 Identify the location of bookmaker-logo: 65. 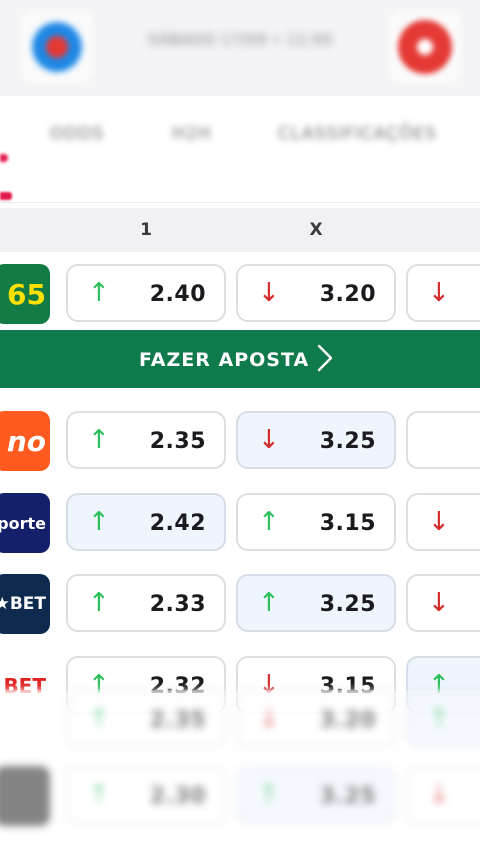
(25, 294).